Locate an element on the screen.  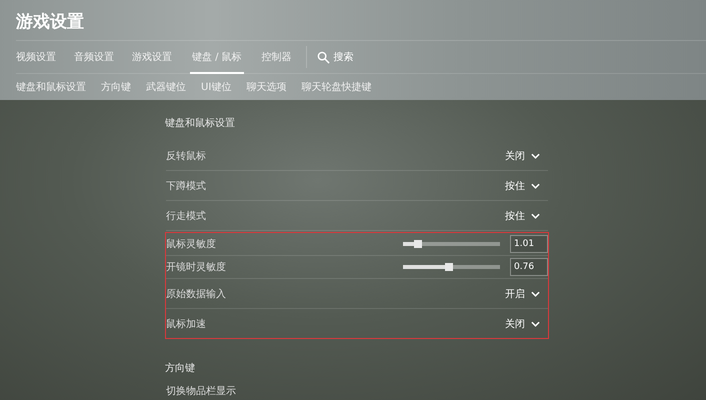
subtab: 聊天选项 is located at coordinates (266, 87).